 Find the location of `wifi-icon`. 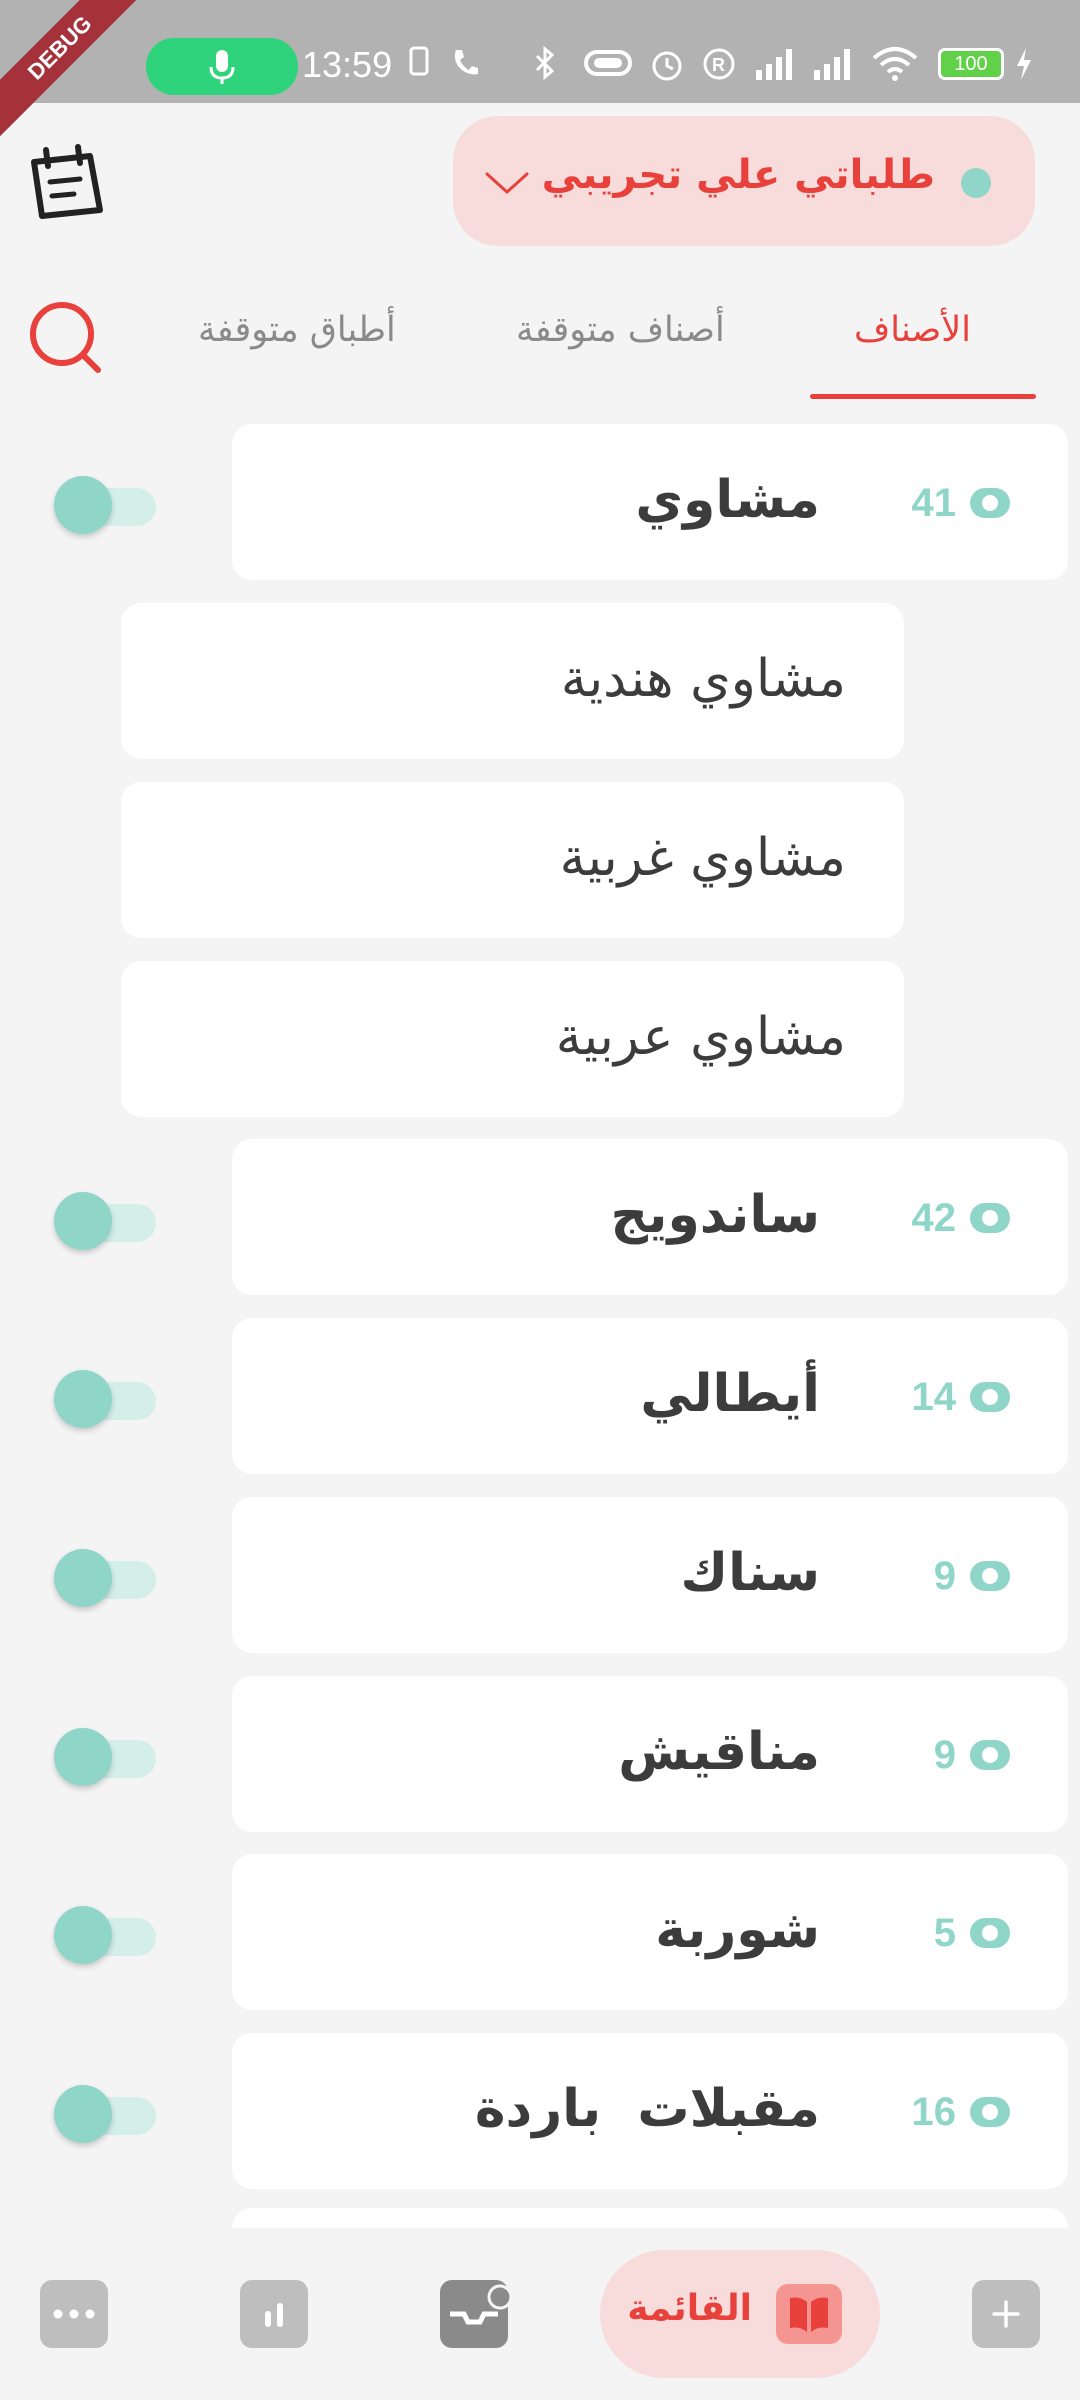

wifi-icon is located at coordinates (895, 64).